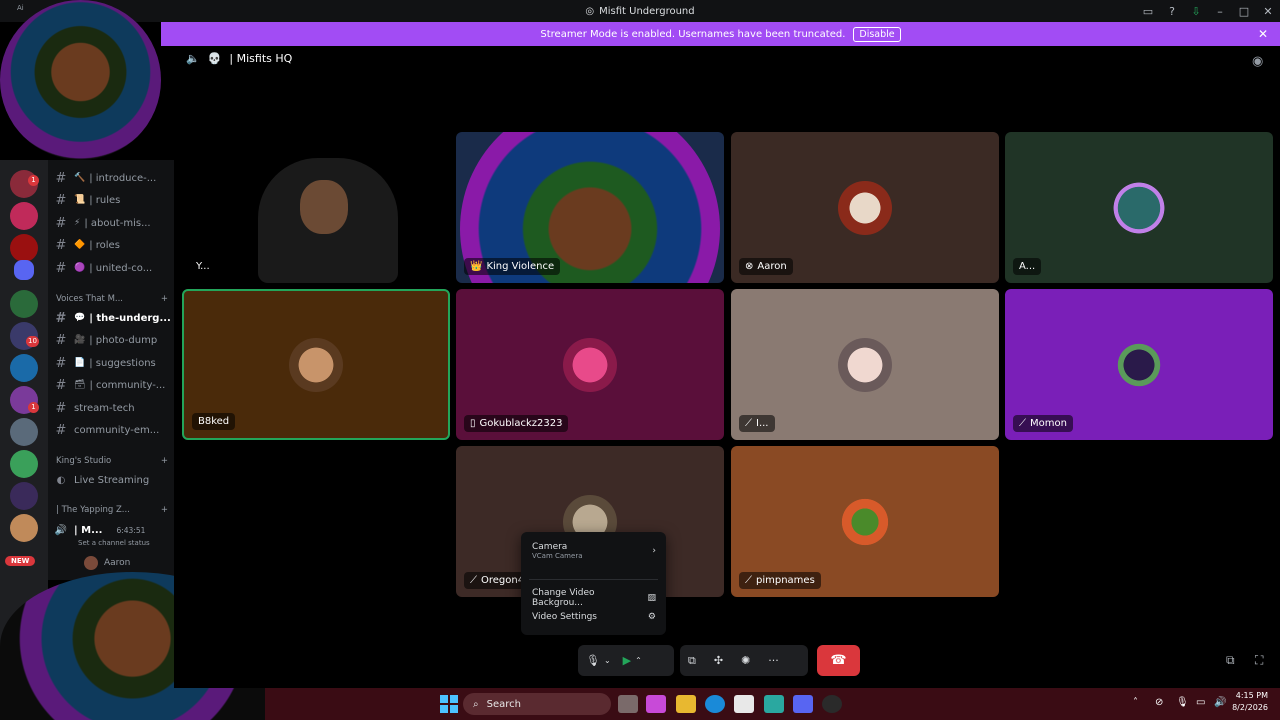 Image resolution: width=1280 pixels, height=720 pixels. Describe the element at coordinates (111, 530) in the screenshot. I see `voice-channel-active: 🔊 | M... 6:43:51` at that location.